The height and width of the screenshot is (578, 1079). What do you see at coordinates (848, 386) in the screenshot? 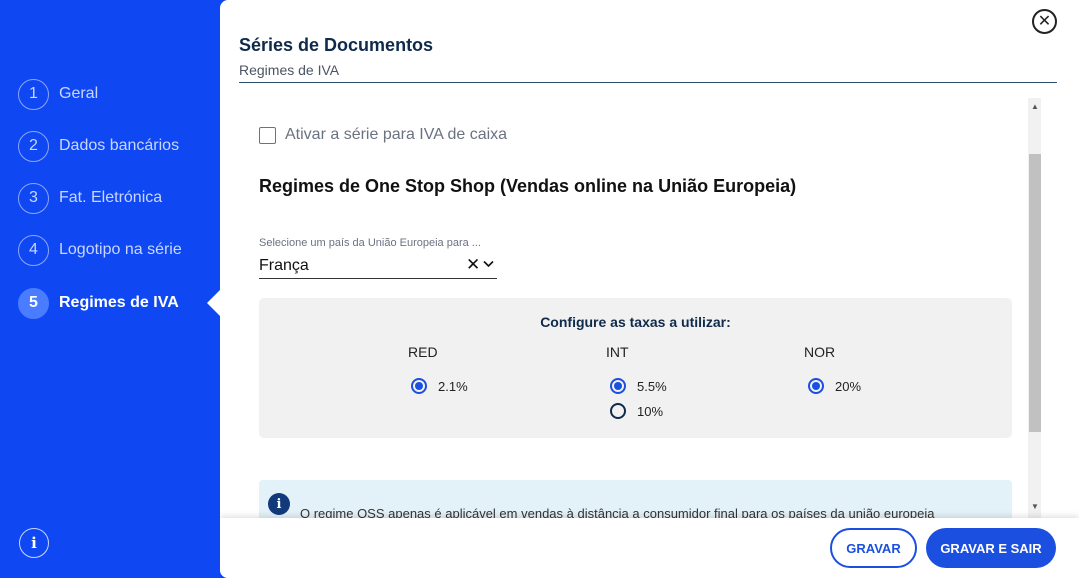
I see `rate-option-label: 20%` at bounding box center [848, 386].